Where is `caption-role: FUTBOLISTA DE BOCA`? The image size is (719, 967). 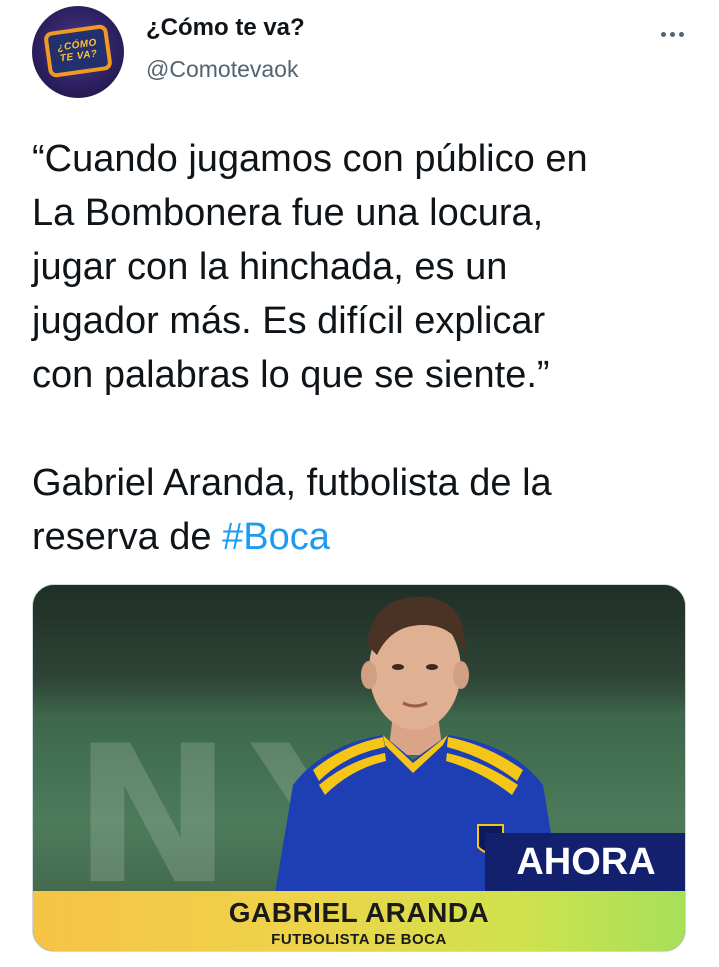 caption-role: FUTBOLISTA DE BOCA is located at coordinates (359, 939).